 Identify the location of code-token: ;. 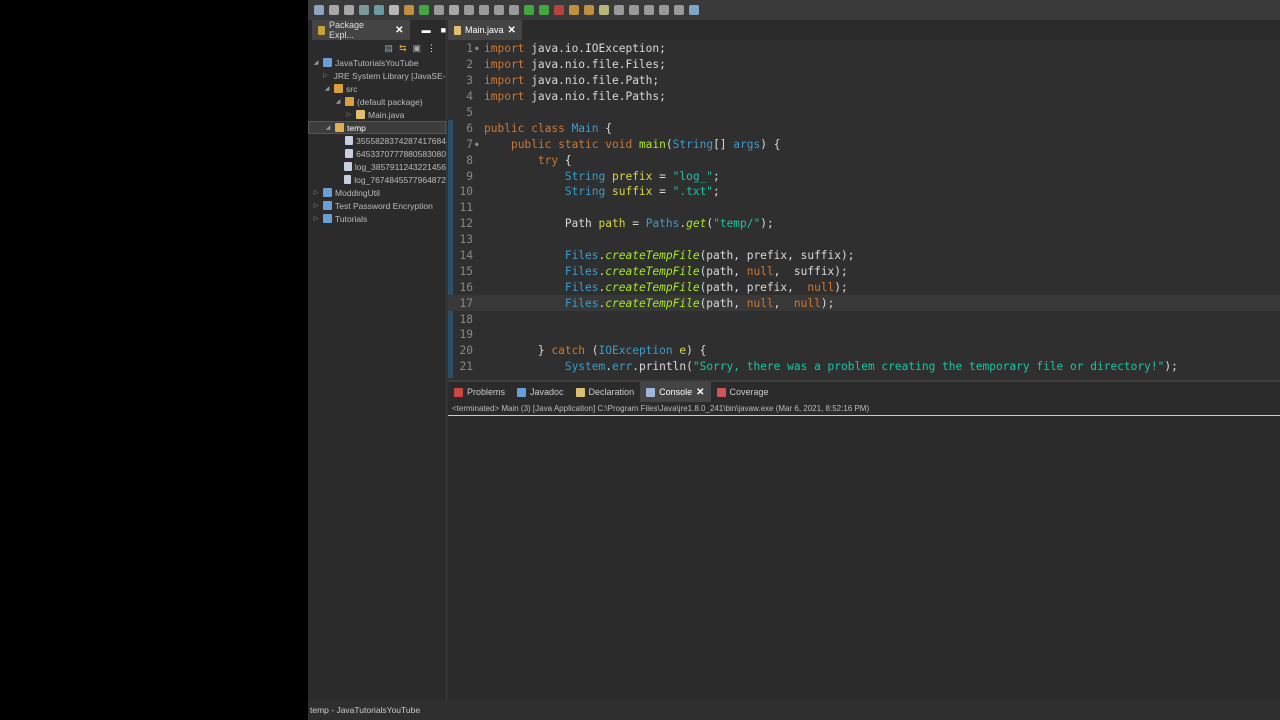
(716, 192).